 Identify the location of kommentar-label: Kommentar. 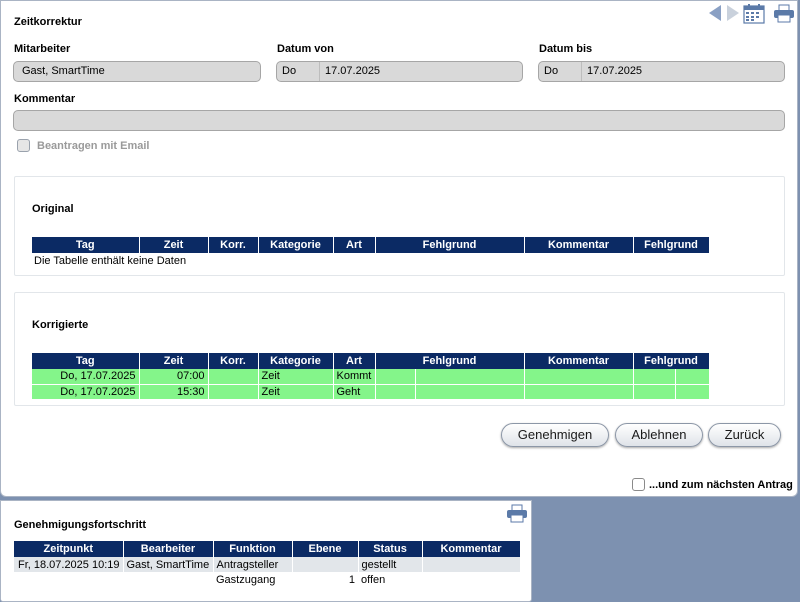
(45, 99).